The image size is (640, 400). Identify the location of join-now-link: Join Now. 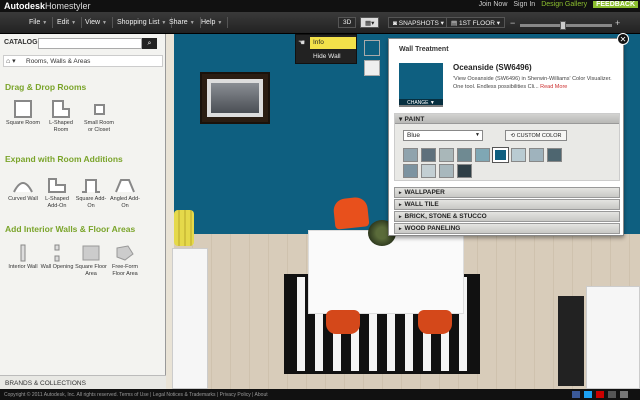
(493, 4).